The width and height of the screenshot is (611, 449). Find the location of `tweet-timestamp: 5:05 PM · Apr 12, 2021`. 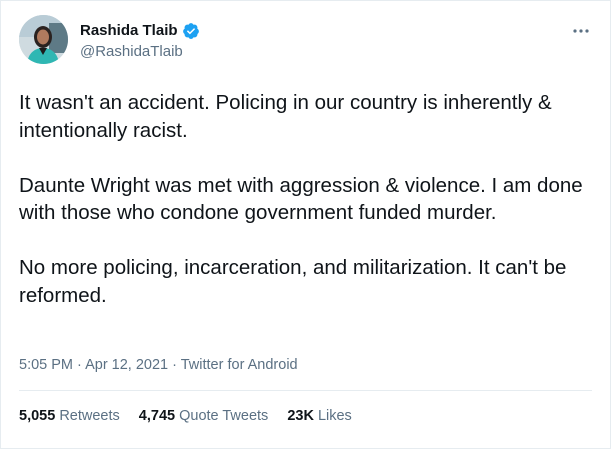

tweet-timestamp: 5:05 PM · Apr 12, 2021 is located at coordinates (93, 365).